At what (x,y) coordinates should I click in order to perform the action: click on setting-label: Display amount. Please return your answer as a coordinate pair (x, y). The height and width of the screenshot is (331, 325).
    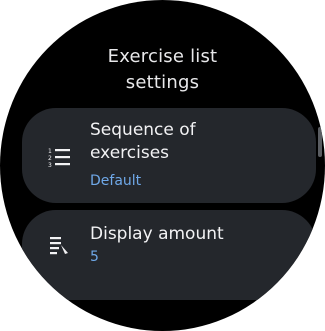
    Looking at the image, I should click on (157, 234).